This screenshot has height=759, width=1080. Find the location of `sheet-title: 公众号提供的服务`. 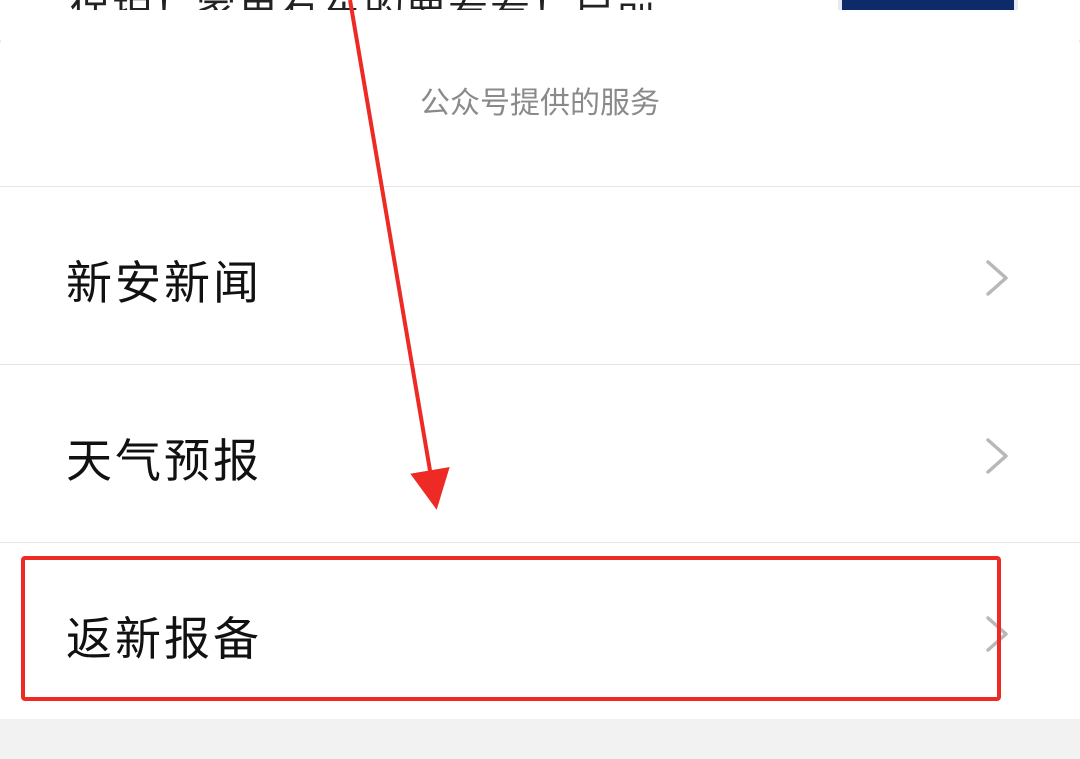

sheet-title: 公众号提供的服务 is located at coordinates (540, 103).